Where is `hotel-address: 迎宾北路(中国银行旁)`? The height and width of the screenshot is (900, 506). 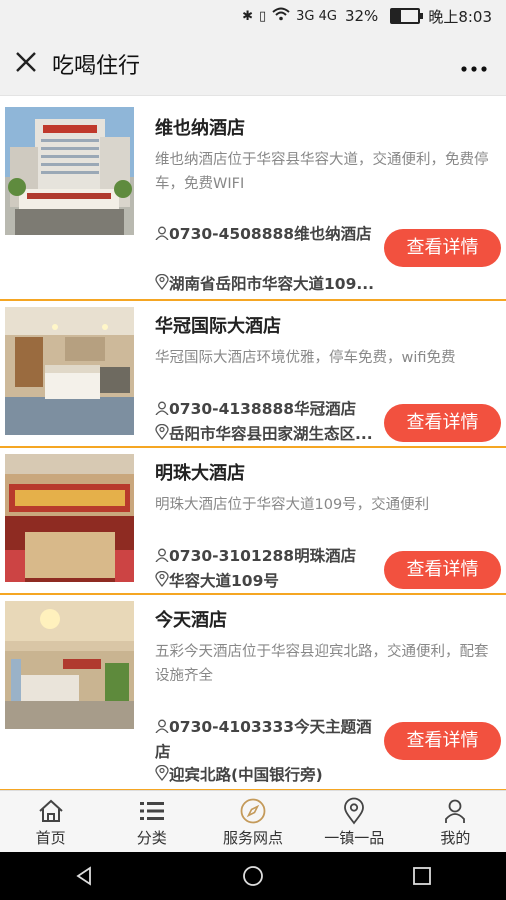
hotel-address: 迎宾北路(中国银行旁) is located at coordinates (267, 775).